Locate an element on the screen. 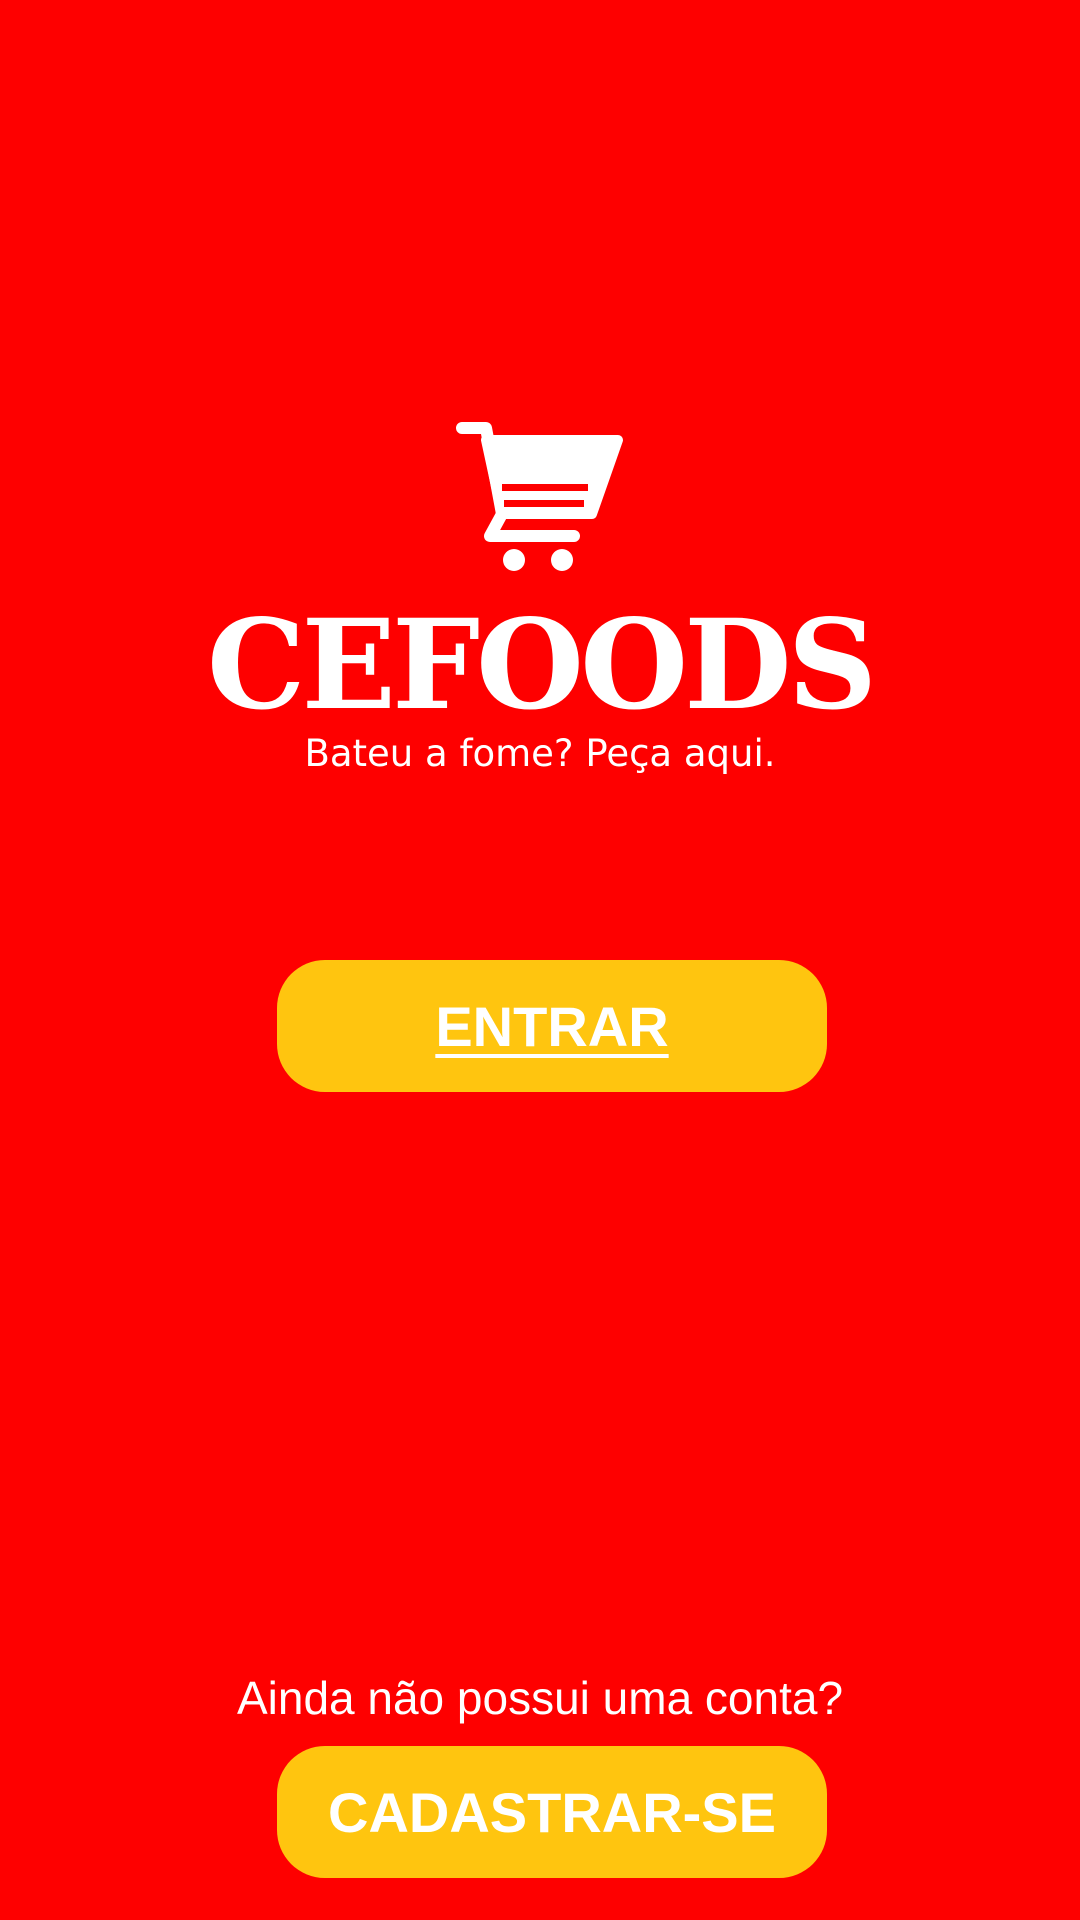 This screenshot has height=1920, width=1080. brand-title: CEFOODS is located at coordinates (541, 665).